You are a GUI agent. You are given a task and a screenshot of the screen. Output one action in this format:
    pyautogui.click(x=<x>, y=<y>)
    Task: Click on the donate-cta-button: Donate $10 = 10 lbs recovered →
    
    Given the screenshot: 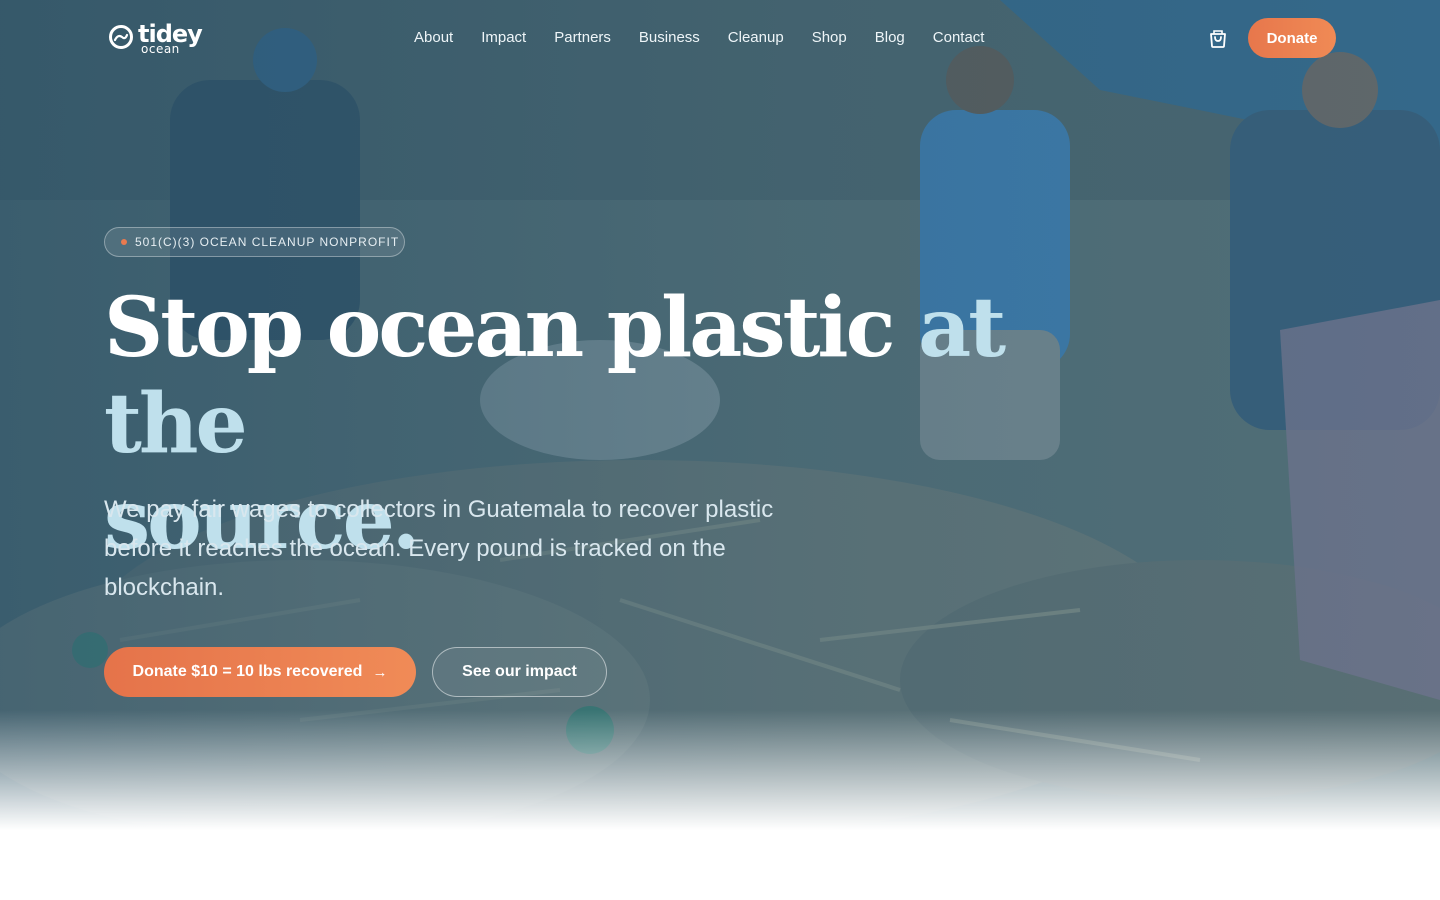 What is the action you would take?
    pyautogui.click(x=260, y=672)
    